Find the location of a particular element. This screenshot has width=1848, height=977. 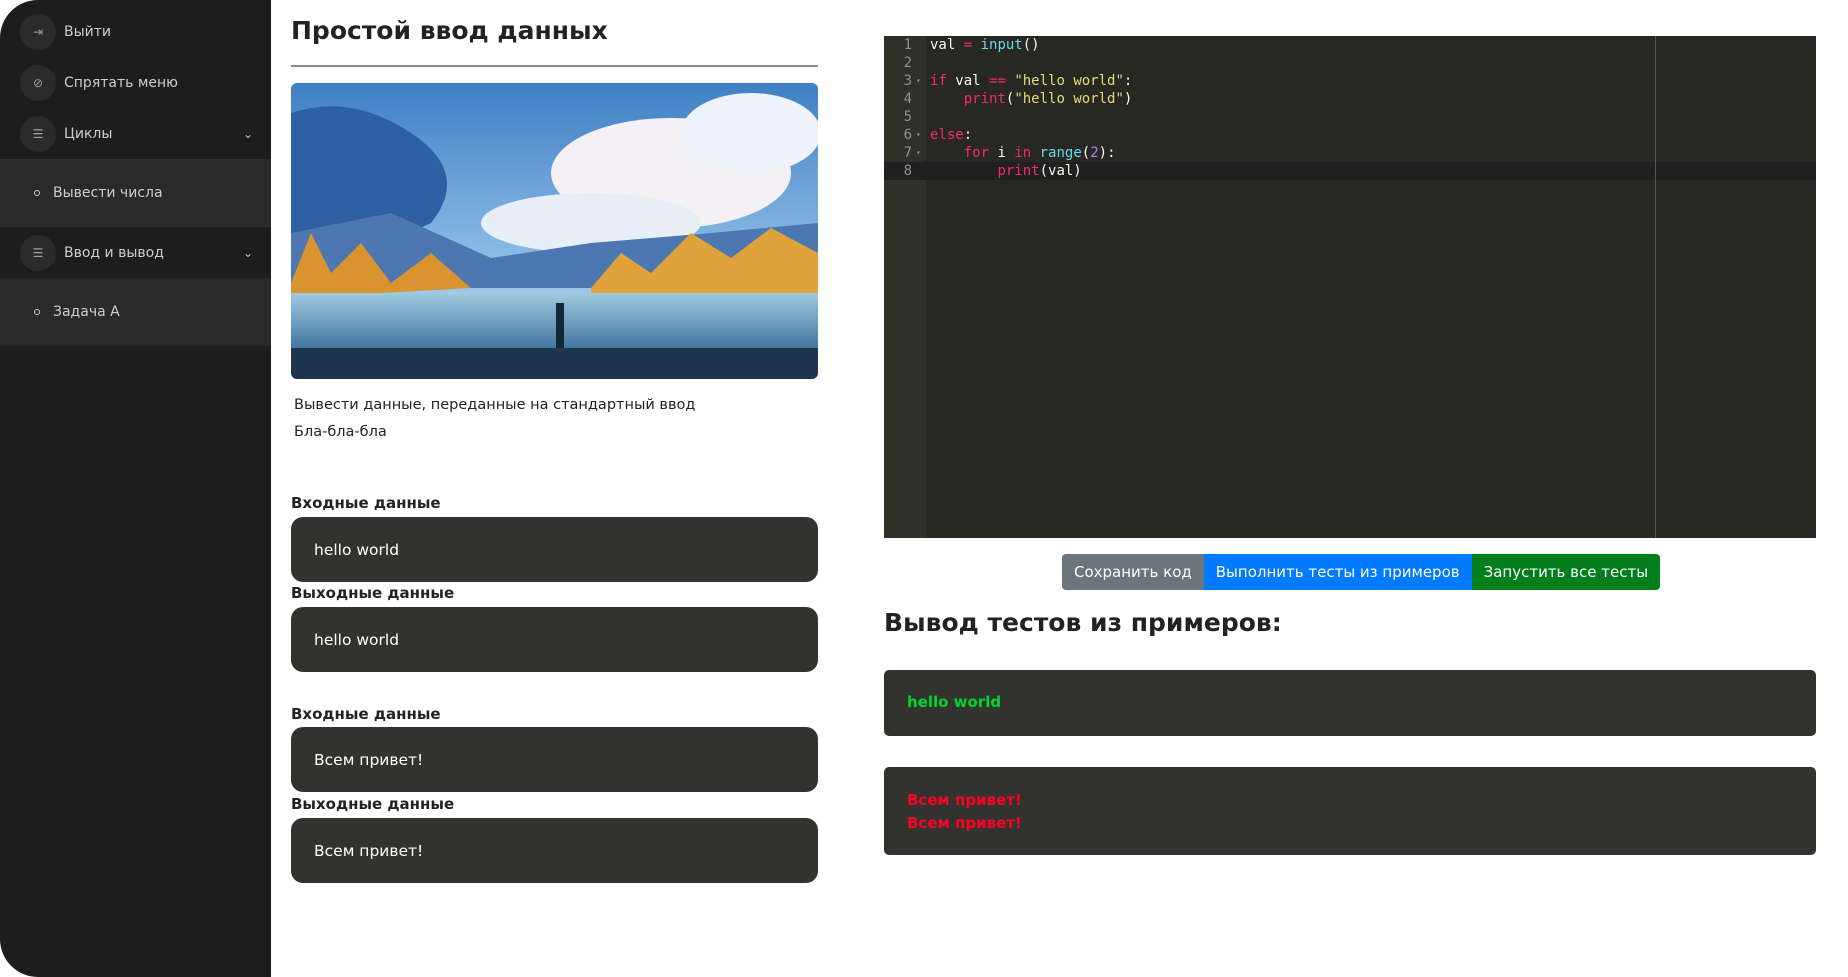

line-number: 2 is located at coordinates (907, 63).